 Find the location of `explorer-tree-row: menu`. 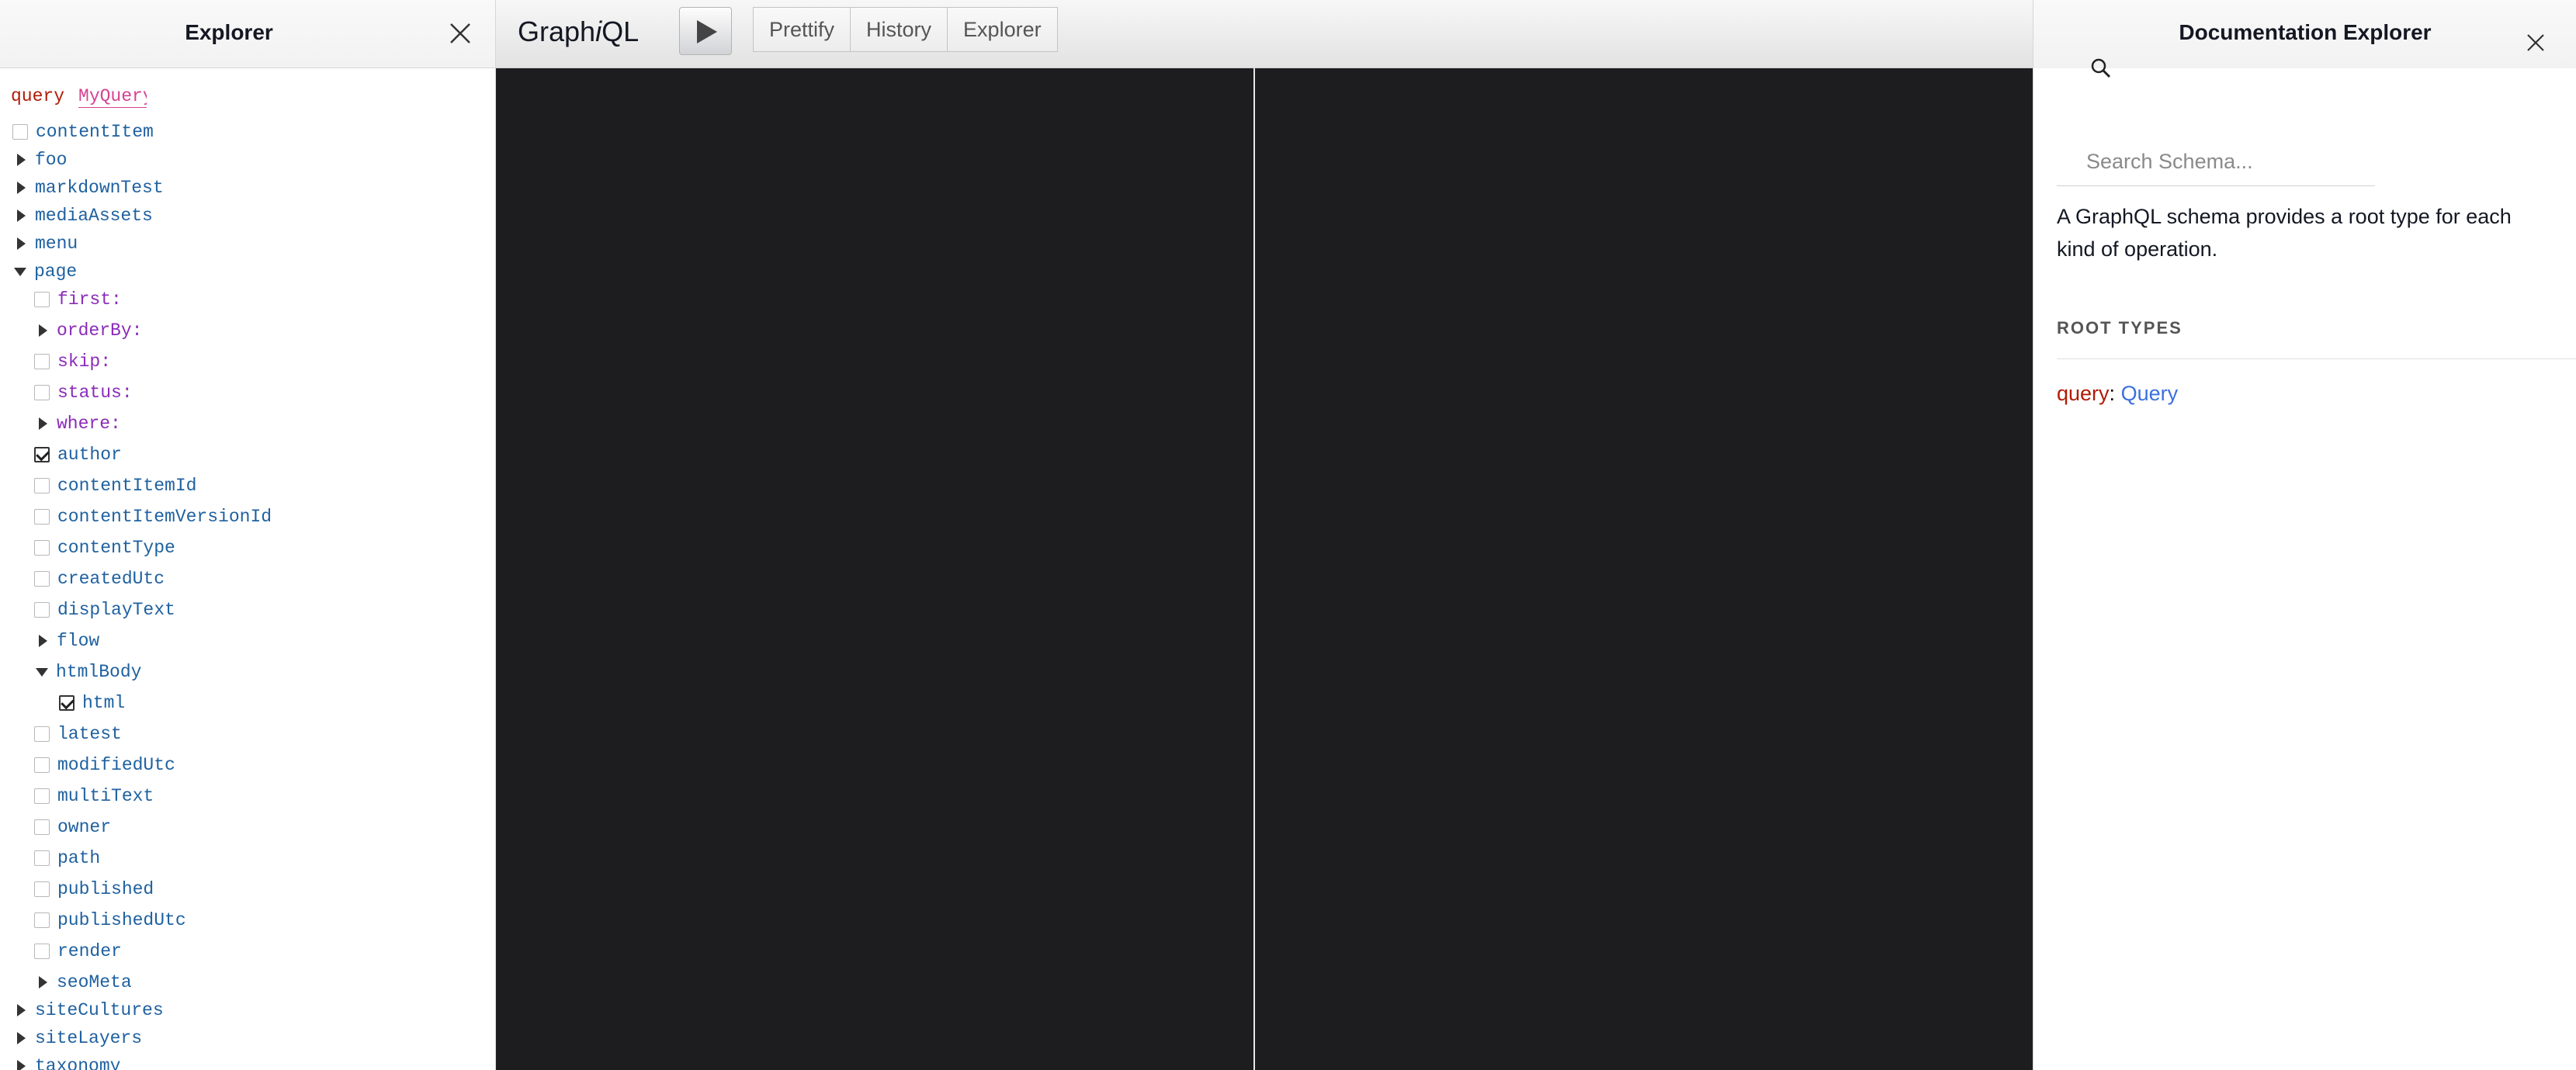

explorer-tree-row: menu is located at coordinates (46, 244).